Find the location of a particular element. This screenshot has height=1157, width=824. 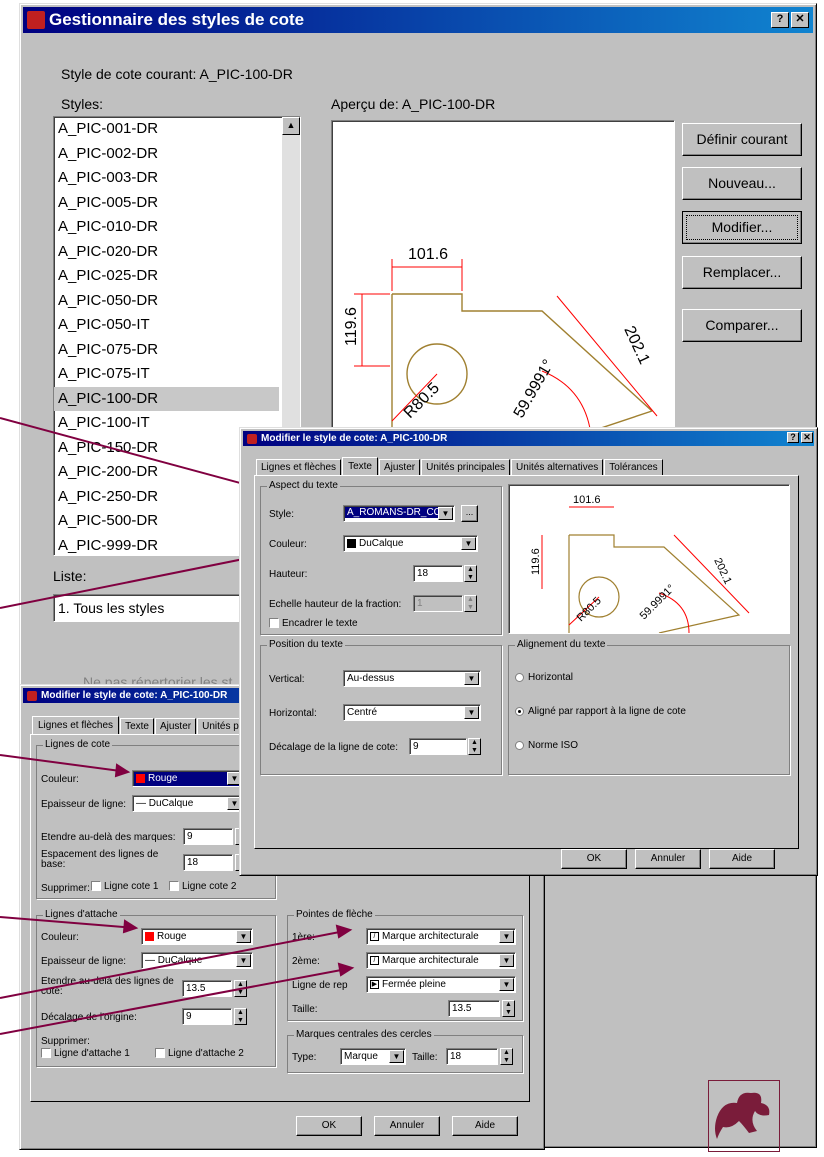

text-ok-button: OK is located at coordinates (594, 859).